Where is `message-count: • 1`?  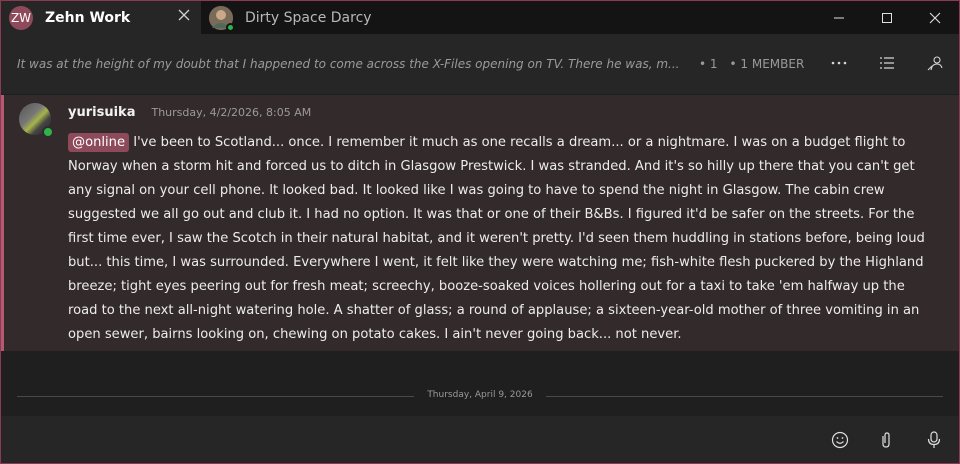
message-count: • 1 is located at coordinates (708, 64).